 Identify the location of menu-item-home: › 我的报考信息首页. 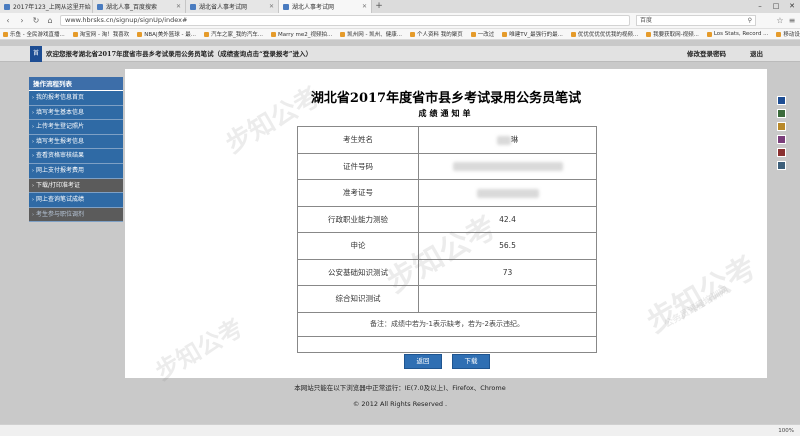
(76, 98).